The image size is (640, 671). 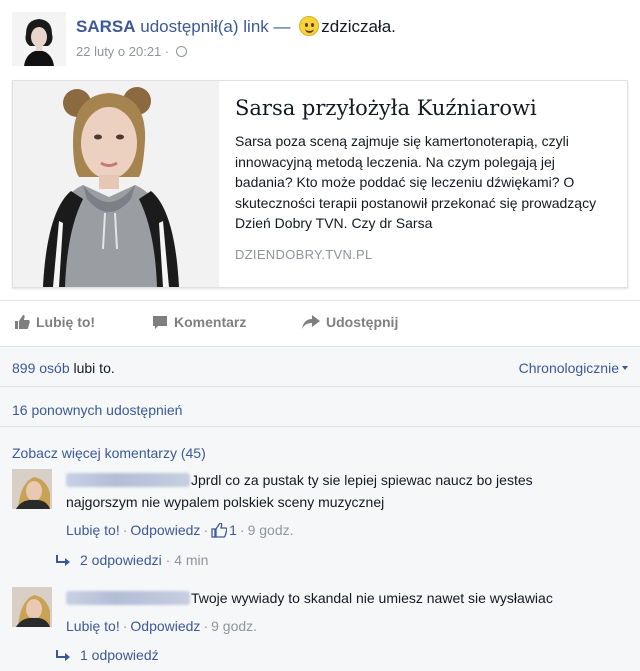 I want to click on likes-row: 899 osób lubi to. Chronologicznie, so click(x=320, y=367).